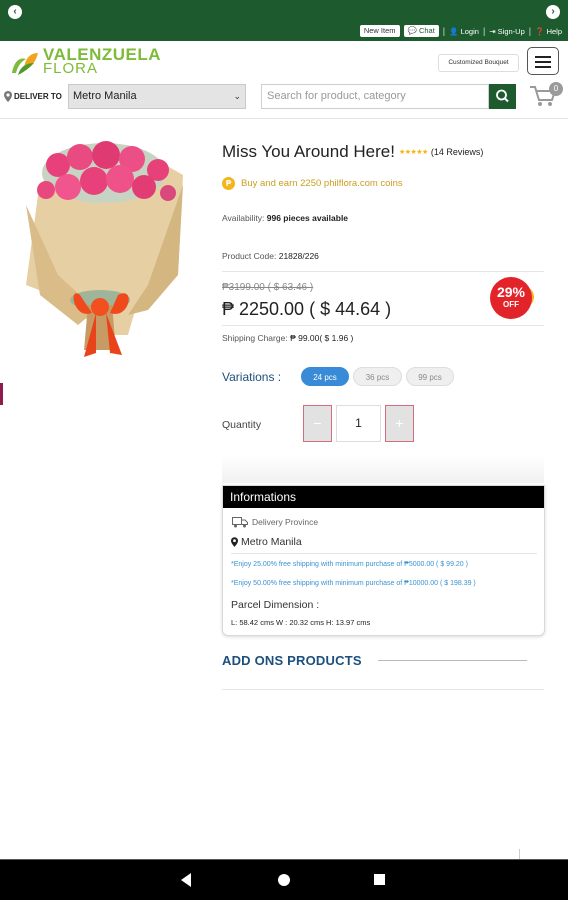  I want to click on logo-text-line2: FLORA, so click(71, 68).